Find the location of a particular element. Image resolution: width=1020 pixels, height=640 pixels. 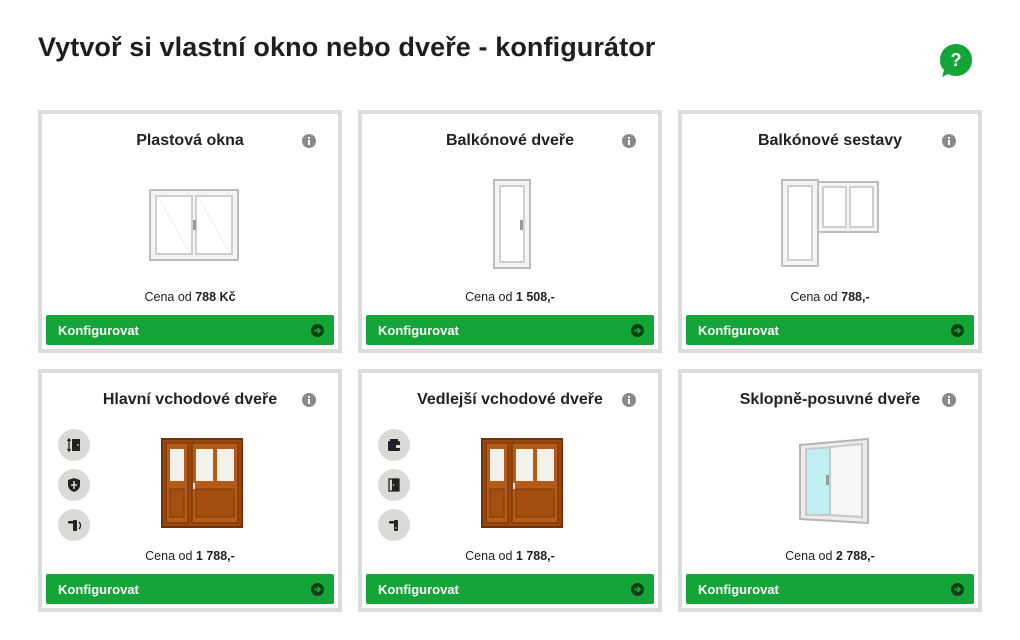

balcony-set-image is located at coordinates (830, 223).